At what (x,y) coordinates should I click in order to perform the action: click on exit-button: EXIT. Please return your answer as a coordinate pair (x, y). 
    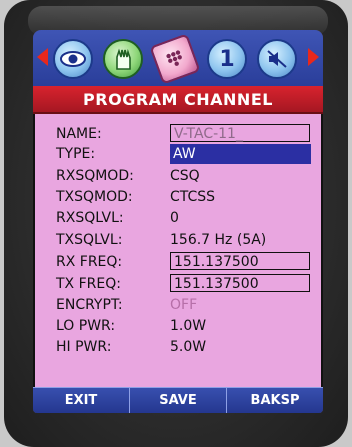
    Looking at the image, I should click on (81, 400).